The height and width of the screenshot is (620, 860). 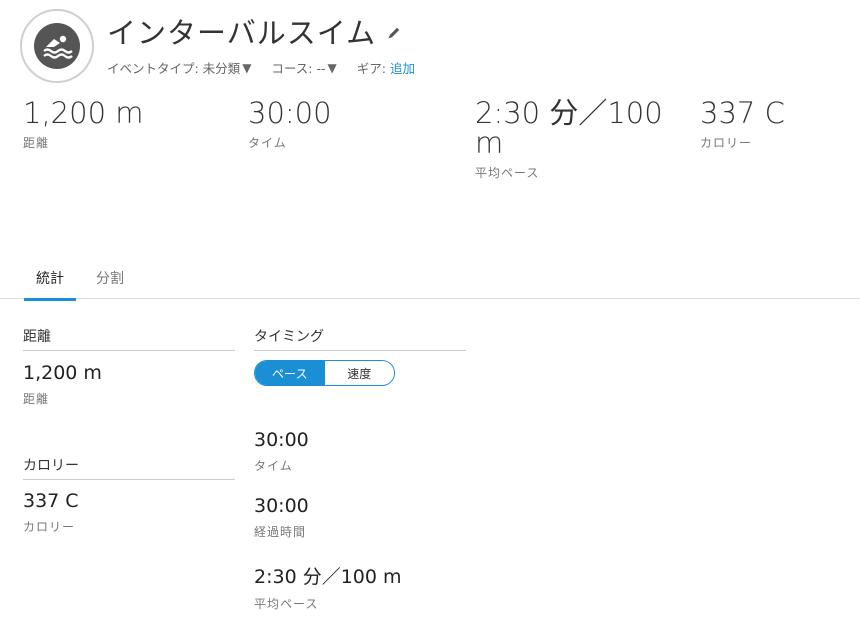 What do you see at coordinates (83, 113) in the screenshot?
I see `summary-value: 1,200 m` at bounding box center [83, 113].